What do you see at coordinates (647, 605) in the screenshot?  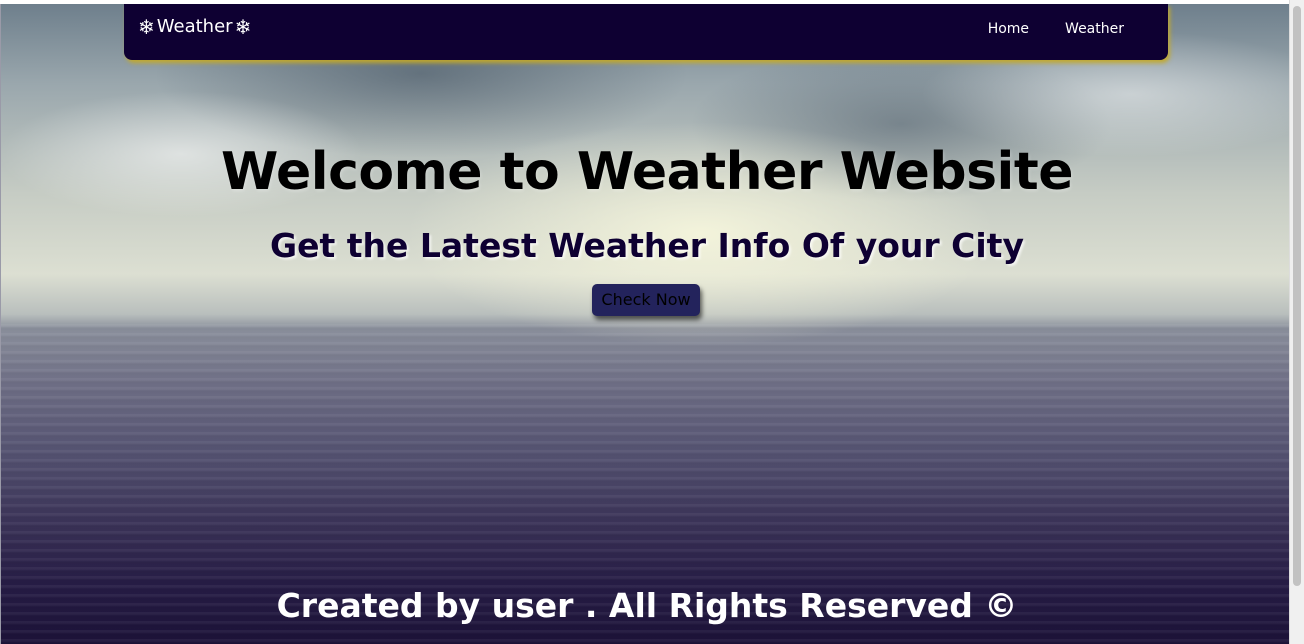 I see `footer-copyright: Created by user . All Rights Reserved ©` at bounding box center [647, 605].